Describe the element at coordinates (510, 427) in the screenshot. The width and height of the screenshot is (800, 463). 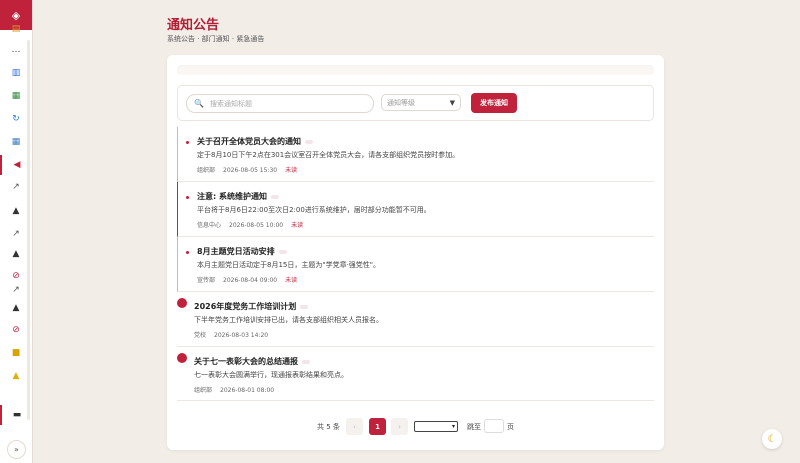
I see `page-unit-label: 页` at that location.